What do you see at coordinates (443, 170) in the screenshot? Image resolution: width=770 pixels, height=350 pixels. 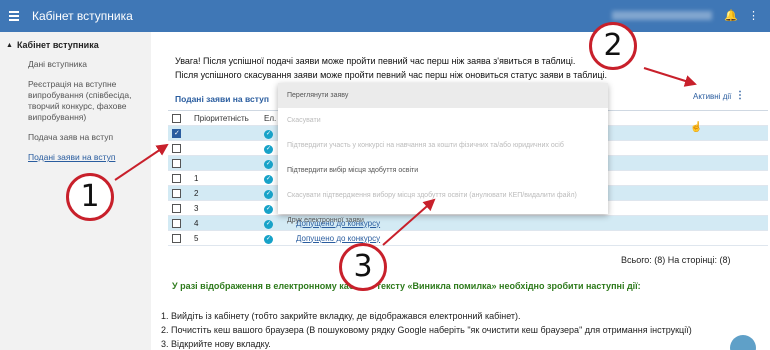 I see `menu-item-confirm-study-place: Підтвердити вибір місця здобуття освіти` at bounding box center [443, 170].